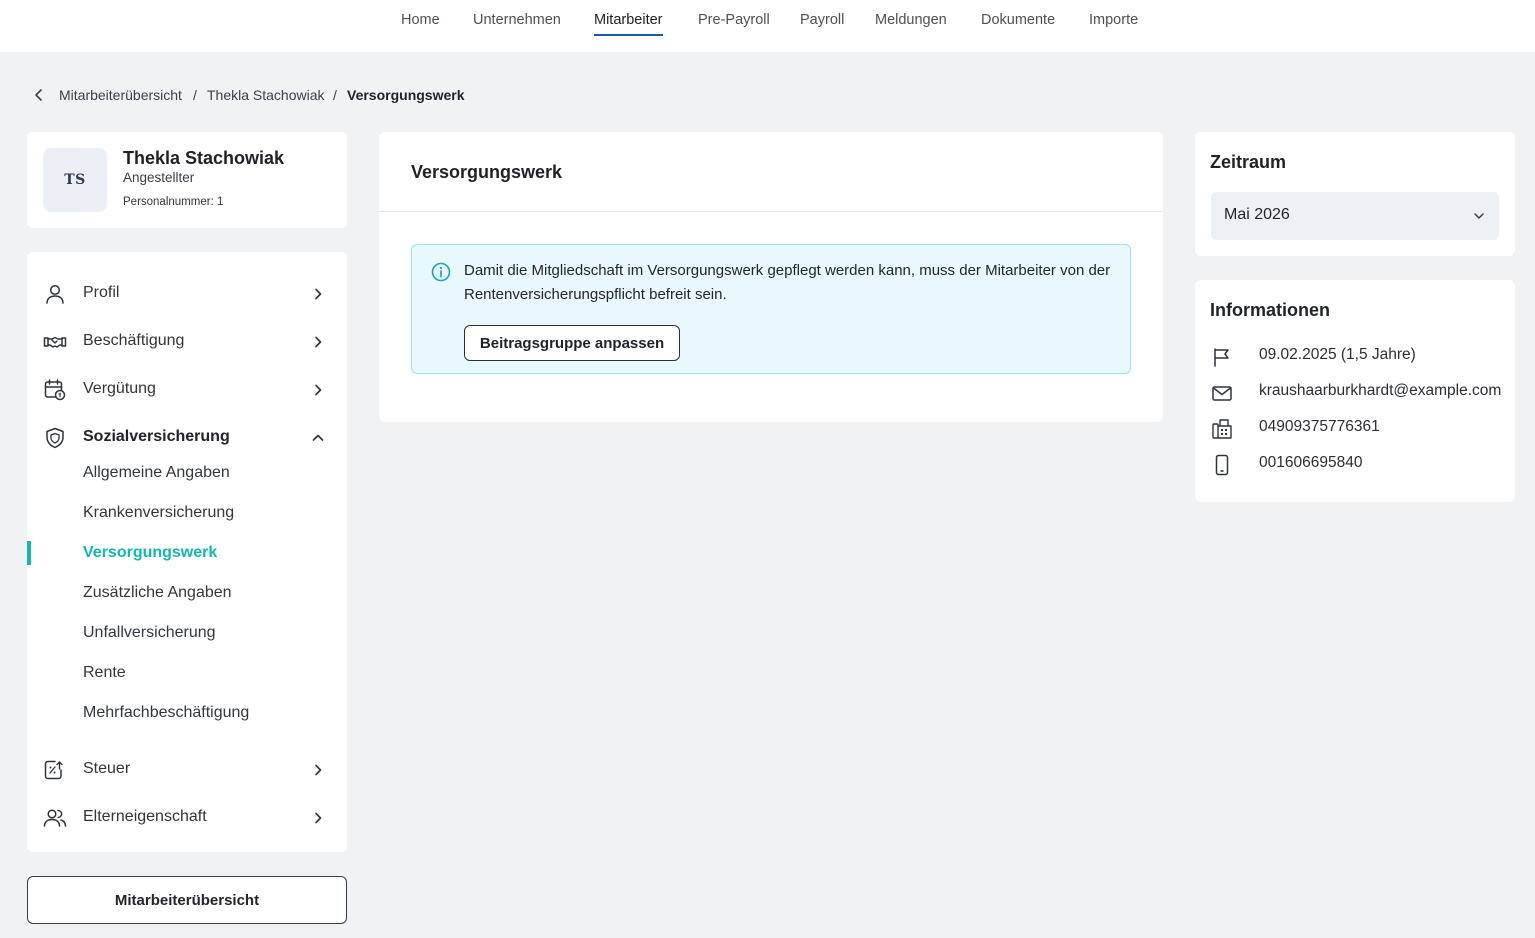 Image resolution: width=1535 pixels, height=938 pixels. I want to click on sidebar-item-label: Beschäftigung, so click(134, 340).